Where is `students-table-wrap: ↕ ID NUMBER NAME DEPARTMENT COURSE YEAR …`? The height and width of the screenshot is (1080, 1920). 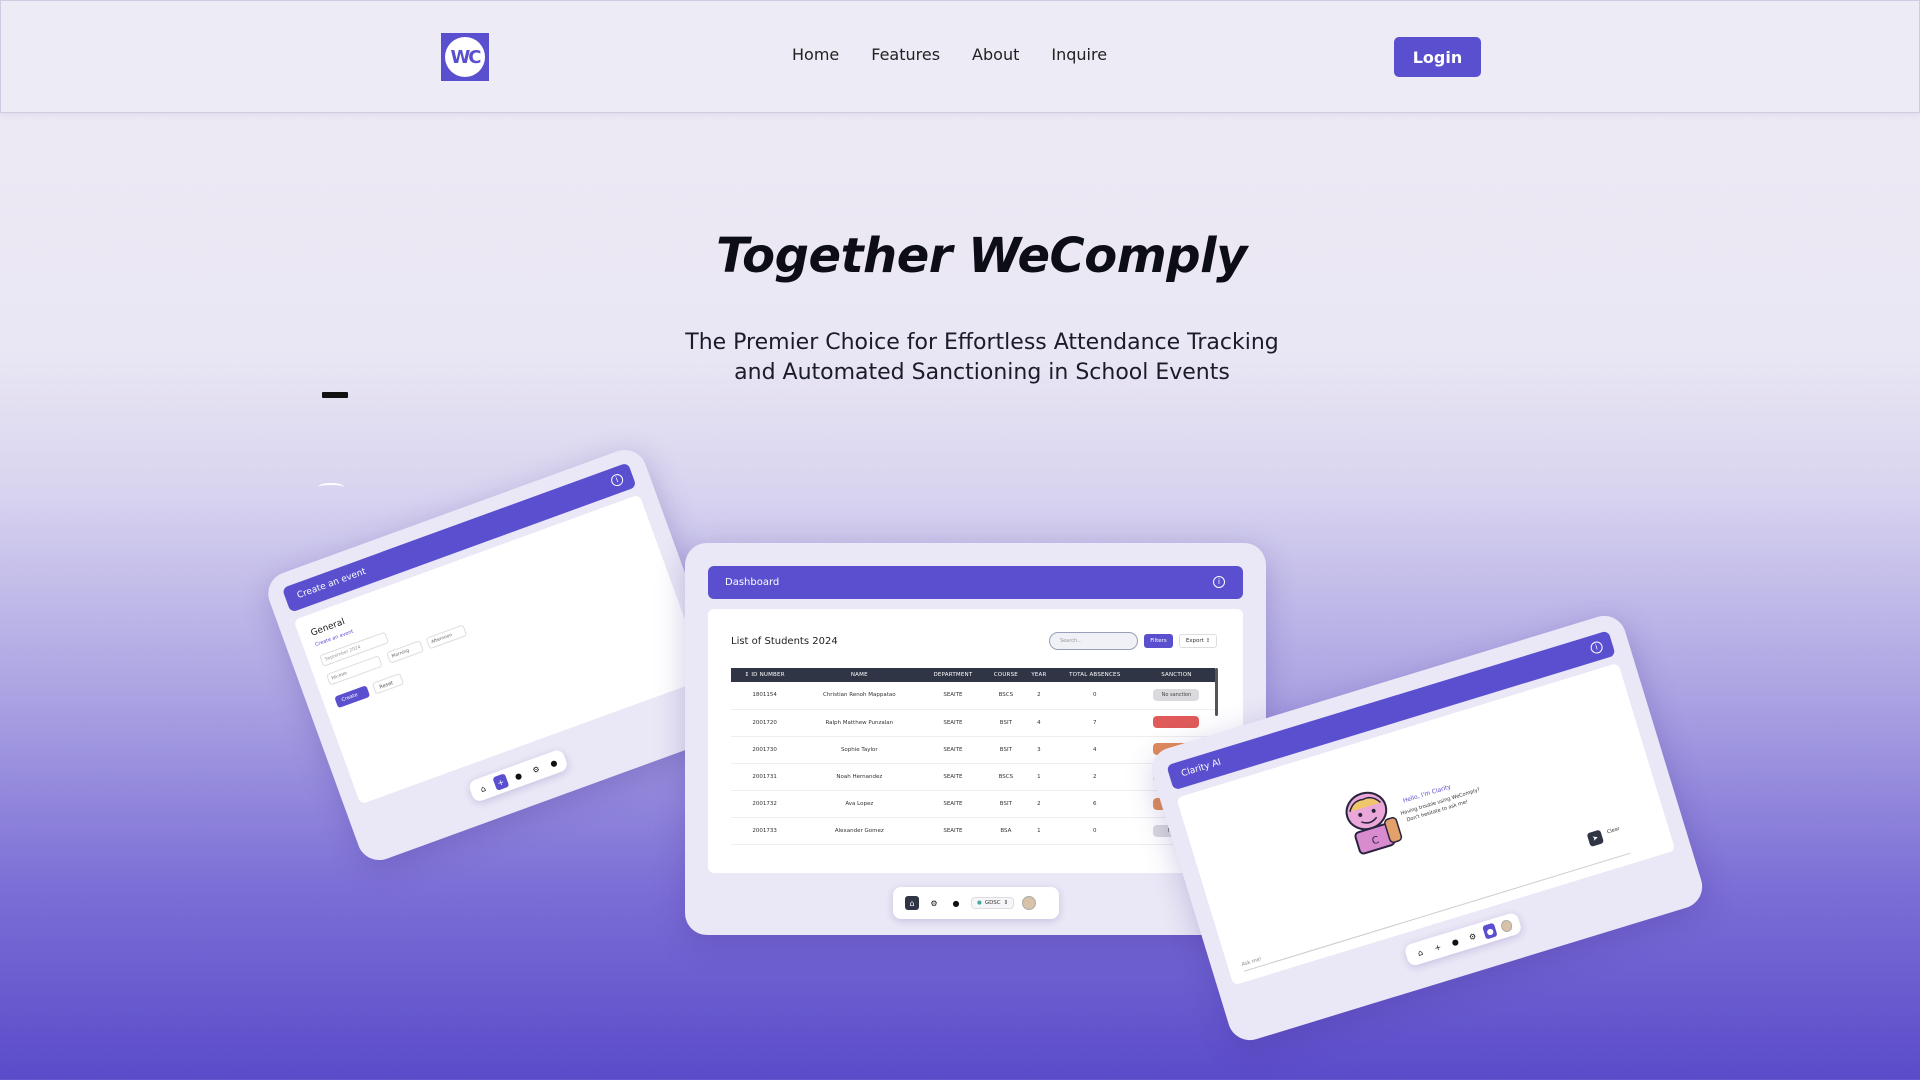
students-table-wrap: ↕ ID NUMBER NAME DEPARTMENT COURSE YEAR … is located at coordinates (976, 768).